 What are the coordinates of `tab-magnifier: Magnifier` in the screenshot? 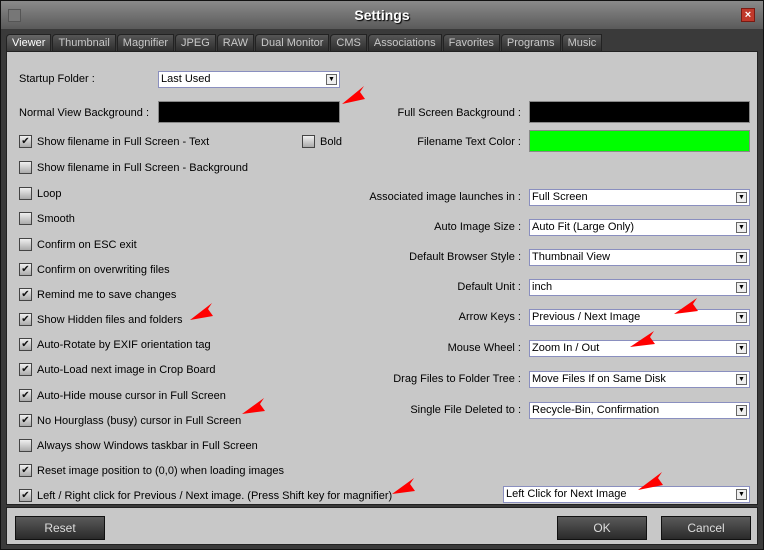 It's located at (145, 42).